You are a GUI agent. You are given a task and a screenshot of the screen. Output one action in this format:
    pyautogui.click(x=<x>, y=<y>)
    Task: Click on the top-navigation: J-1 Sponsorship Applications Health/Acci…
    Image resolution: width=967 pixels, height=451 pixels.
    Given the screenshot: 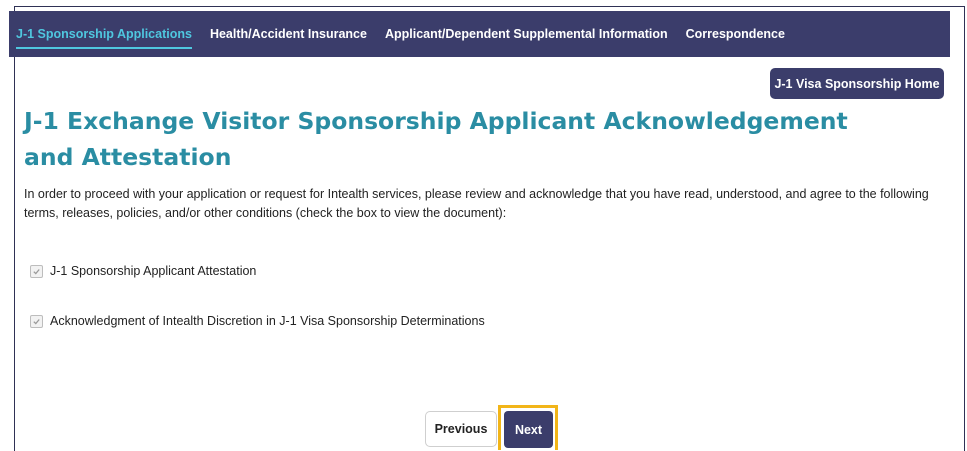 What is the action you would take?
    pyautogui.click(x=479, y=34)
    